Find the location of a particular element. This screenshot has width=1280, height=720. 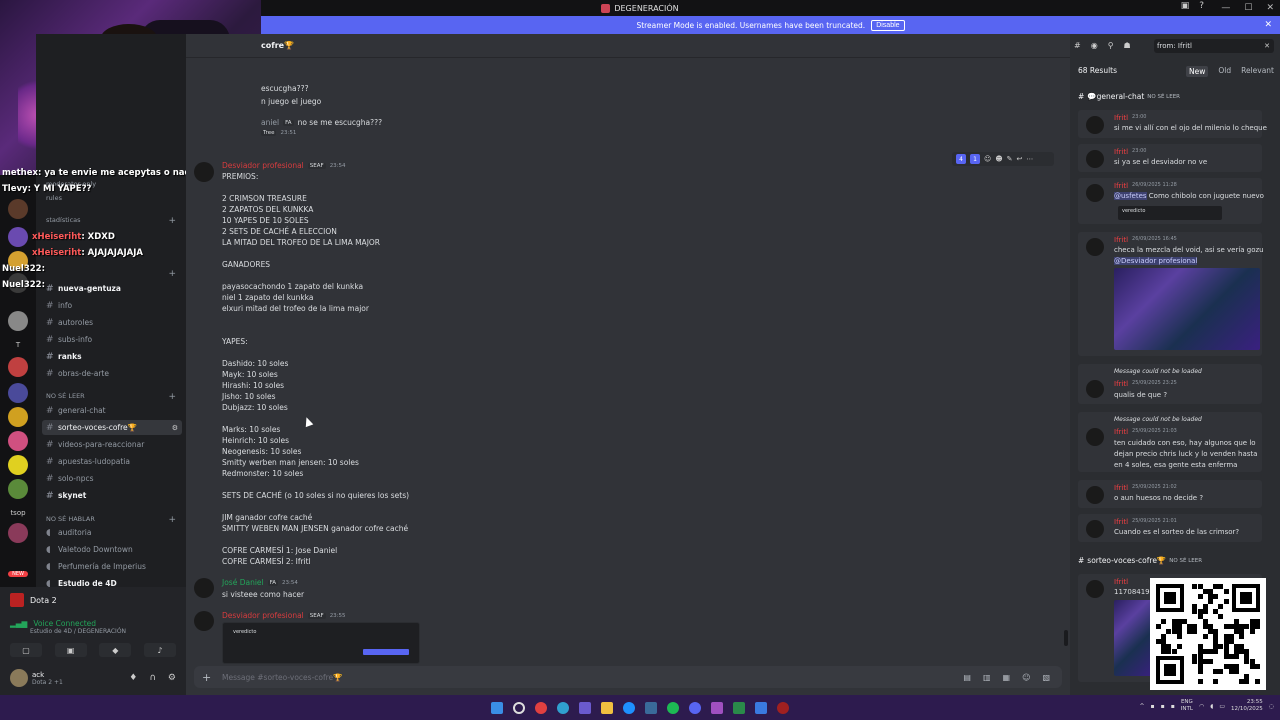

chevron-up-icon: ^ is located at coordinates (1142, 706).